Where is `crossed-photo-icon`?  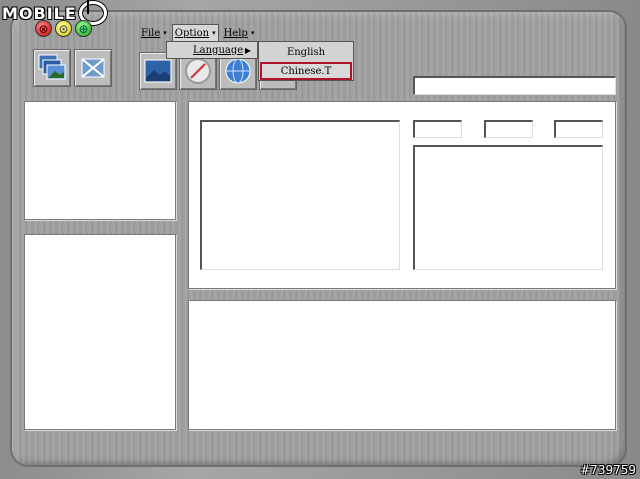
crossed-photo-icon is located at coordinates (93, 68).